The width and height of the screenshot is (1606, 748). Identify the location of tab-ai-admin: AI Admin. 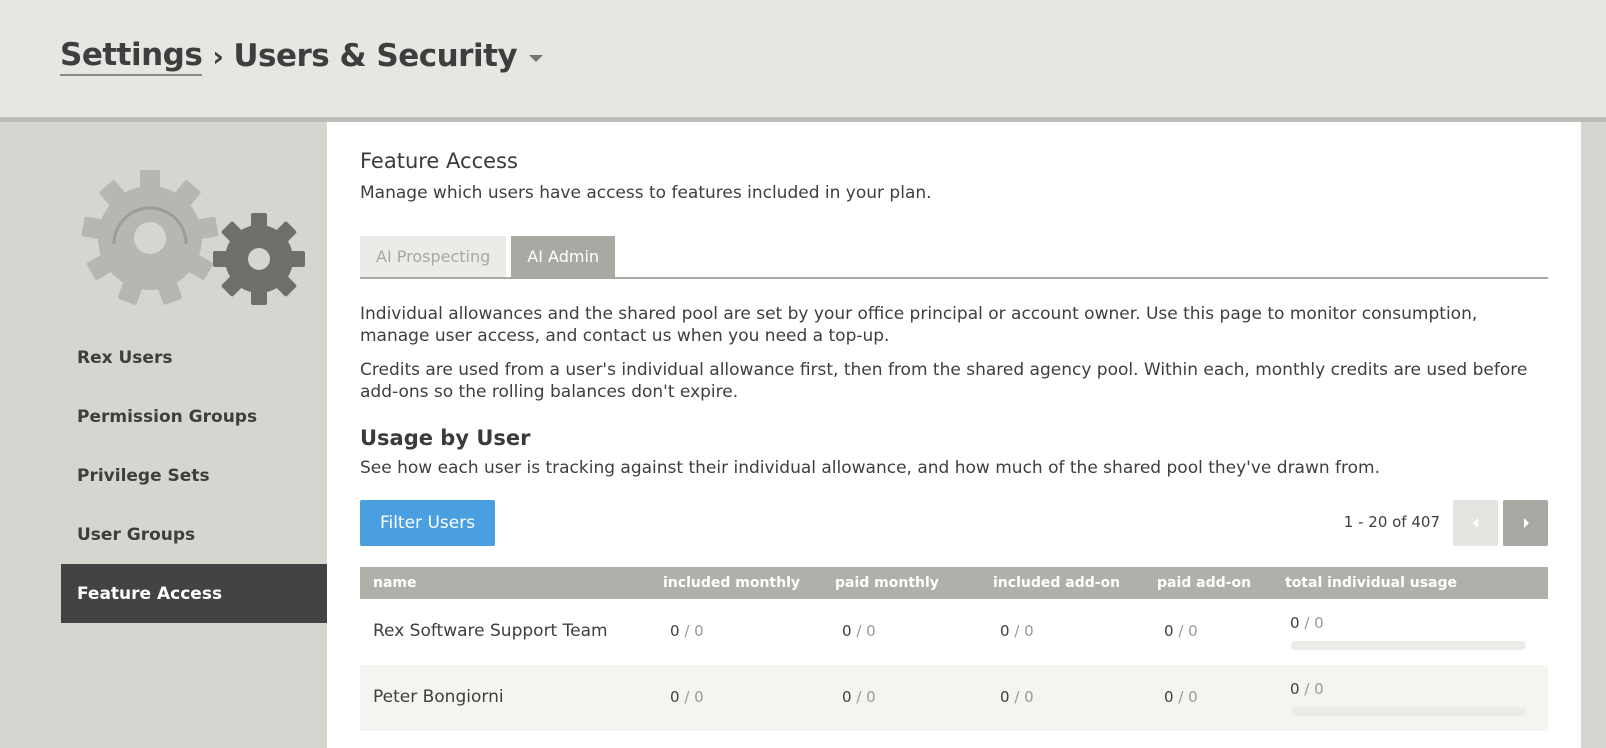
(563, 256).